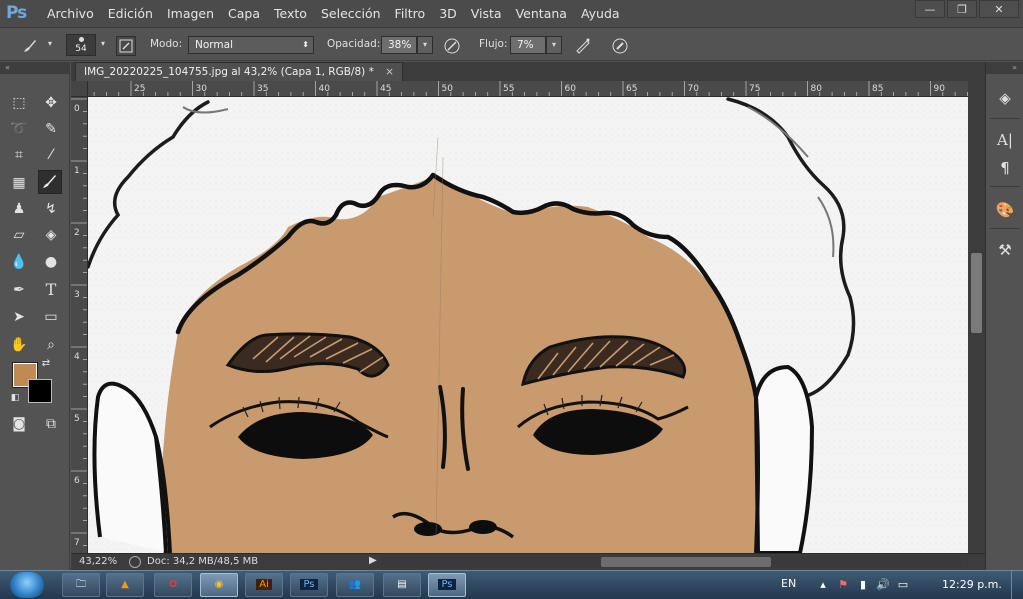  What do you see at coordinates (1005, 250) in the screenshot?
I see `brush-presets-panel-icon: ⚒` at bounding box center [1005, 250].